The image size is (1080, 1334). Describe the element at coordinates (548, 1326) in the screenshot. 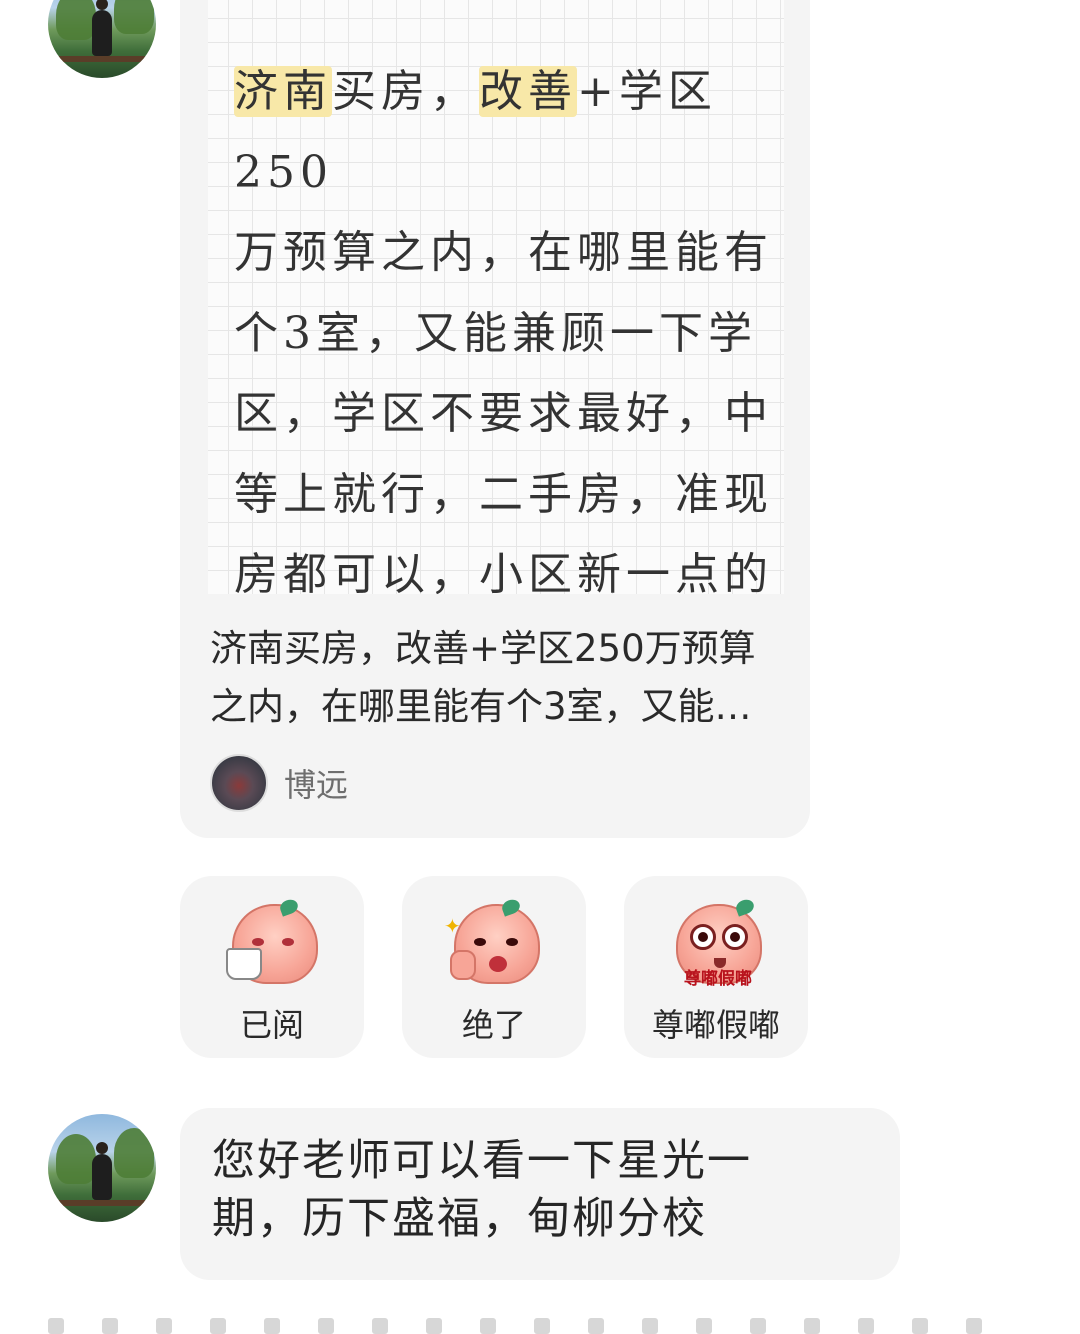

I see `truncated-next-message` at that location.